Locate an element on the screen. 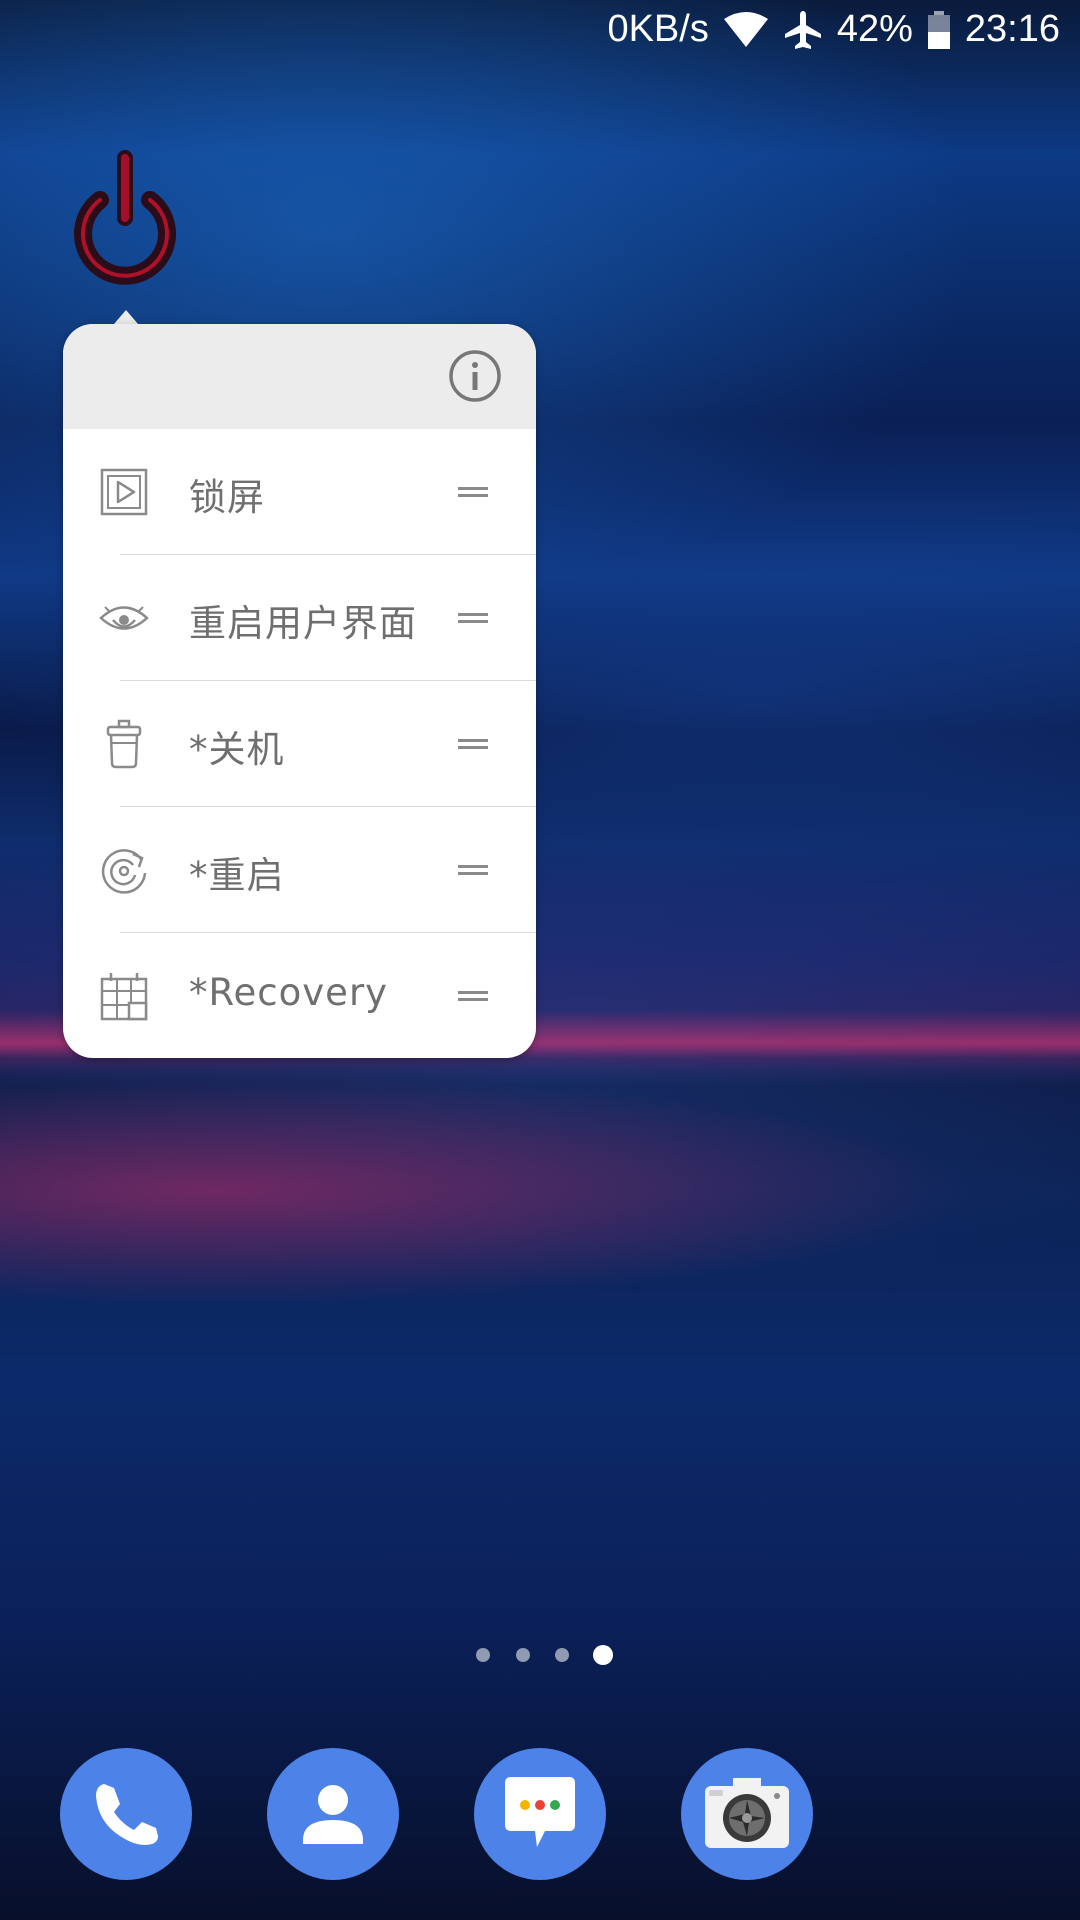 The height and width of the screenshot is (1920, 1080). menu-item-label: 重启用户界面 is located at coordinates (303, 623).